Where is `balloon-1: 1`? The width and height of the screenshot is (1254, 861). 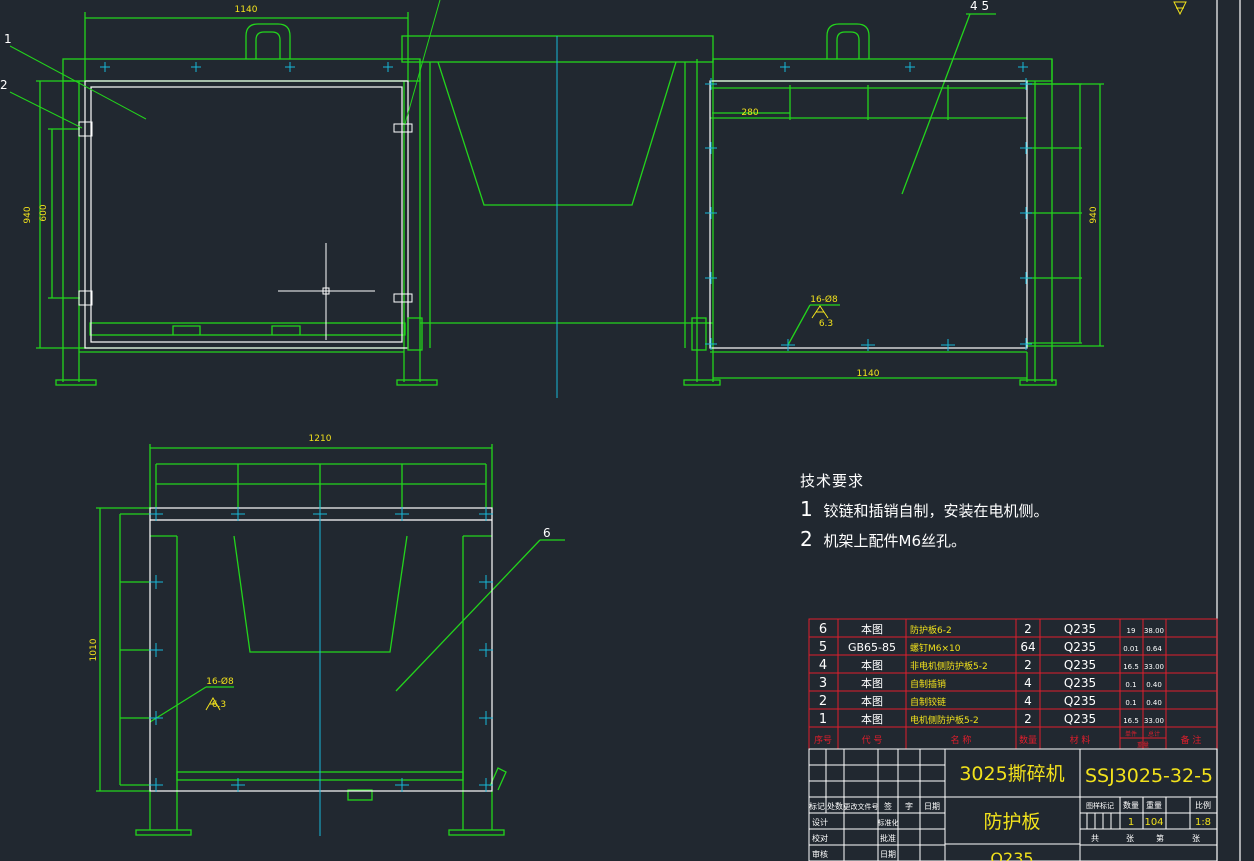
balloon-1: 1 is located at coordinates (8, 39).